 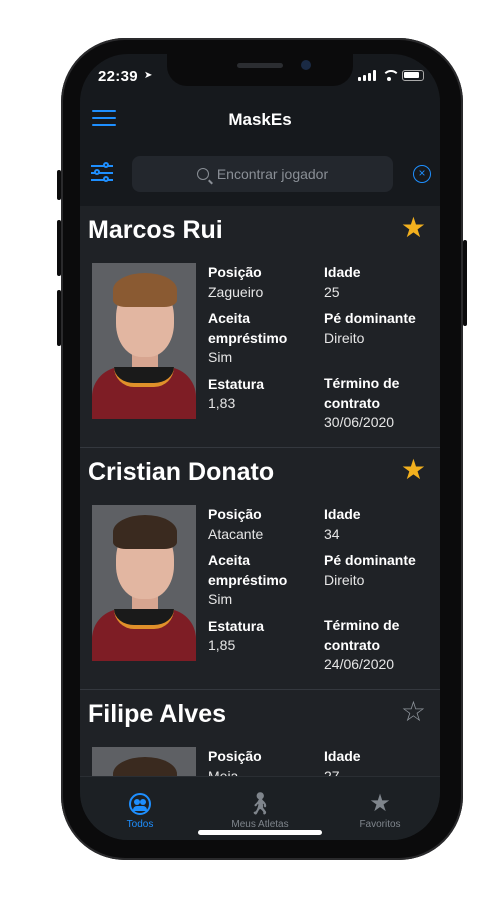 I want to click on tab-label: Todos, so click(x=140, y=824).